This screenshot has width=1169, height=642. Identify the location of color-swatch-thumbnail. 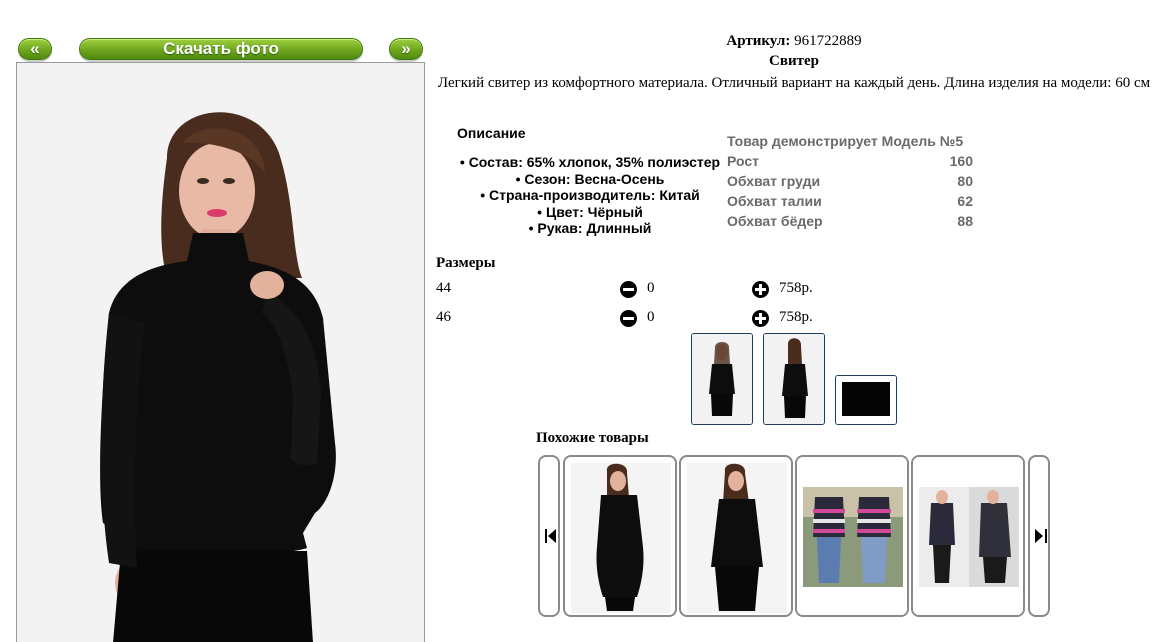
(866, 400).